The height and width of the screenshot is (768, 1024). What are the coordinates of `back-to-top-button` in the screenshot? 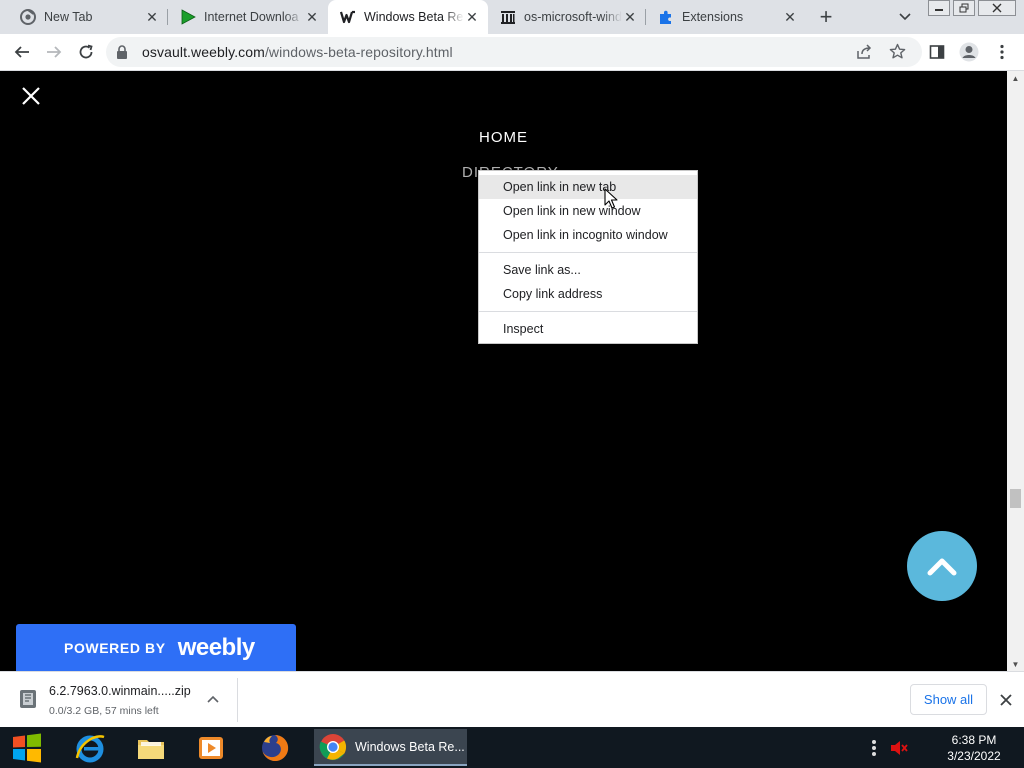 It's located at (942, 566).